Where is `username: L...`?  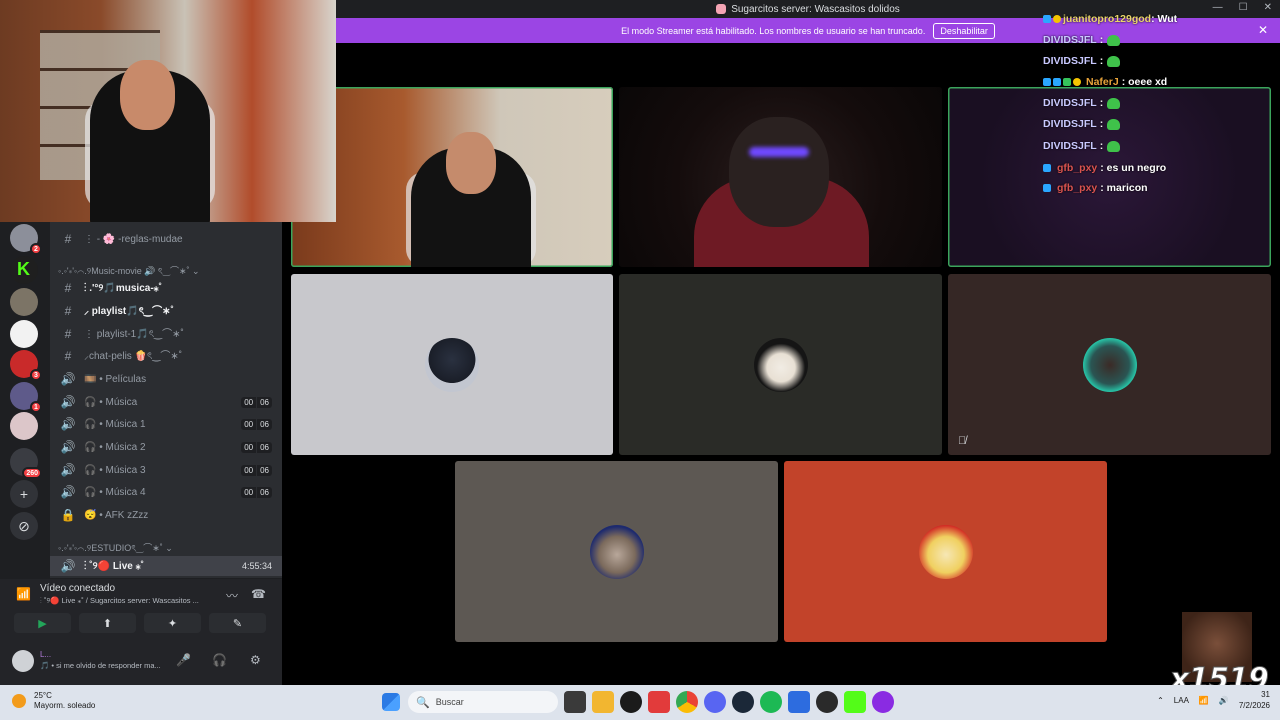
username: L... is located at coordinates (46, 654).